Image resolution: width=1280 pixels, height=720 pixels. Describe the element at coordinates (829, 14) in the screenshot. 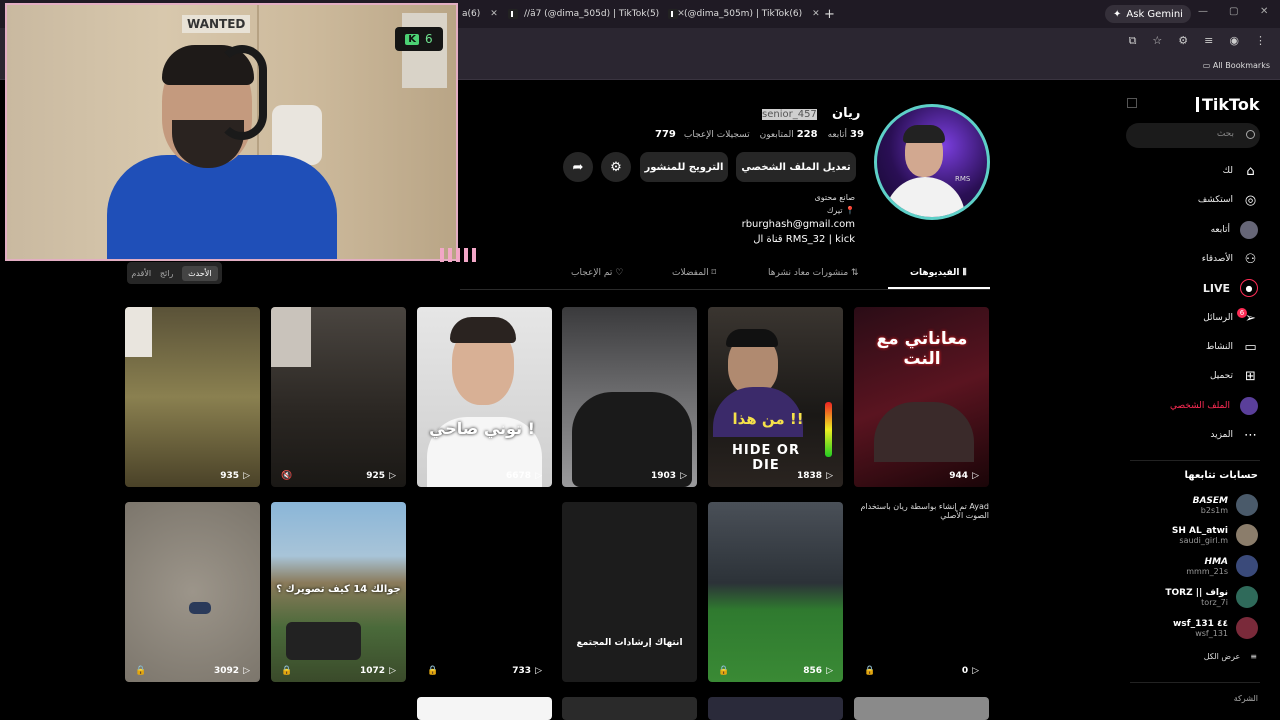

I see `new-tab-button: +` at that location.